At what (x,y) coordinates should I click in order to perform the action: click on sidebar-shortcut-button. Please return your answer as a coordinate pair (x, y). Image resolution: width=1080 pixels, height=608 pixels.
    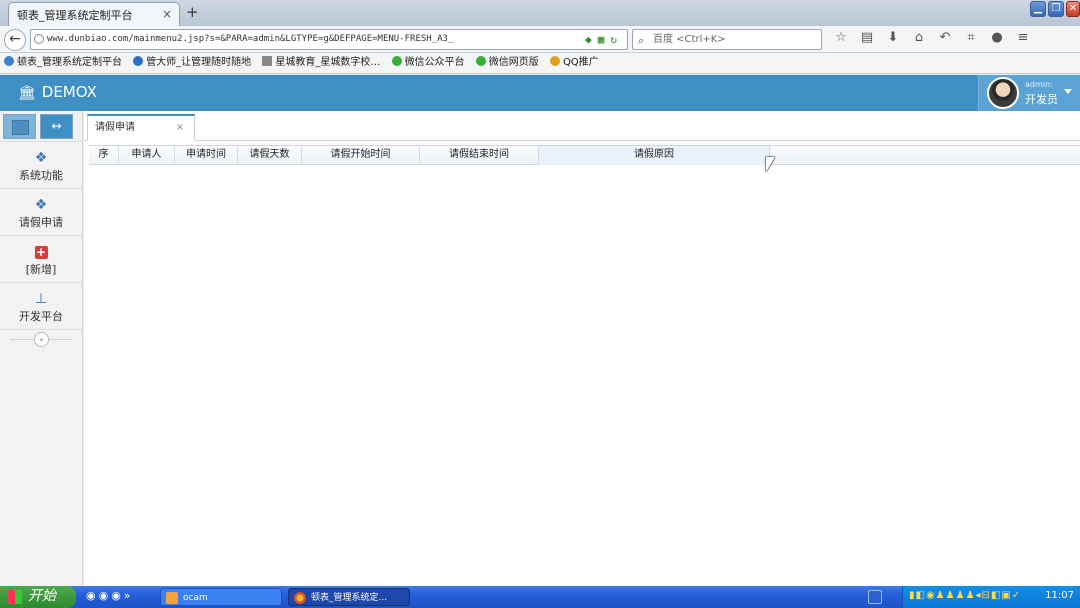
    Looking at the image, I should click on (19, 126).